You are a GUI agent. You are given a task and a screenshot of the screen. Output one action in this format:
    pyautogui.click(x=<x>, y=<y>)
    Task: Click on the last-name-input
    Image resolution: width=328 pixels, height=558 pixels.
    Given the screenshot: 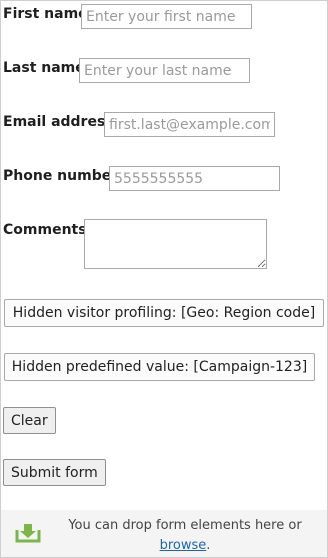 What is the action you would take?
    pyautogui.click(x=164, y=70)
    